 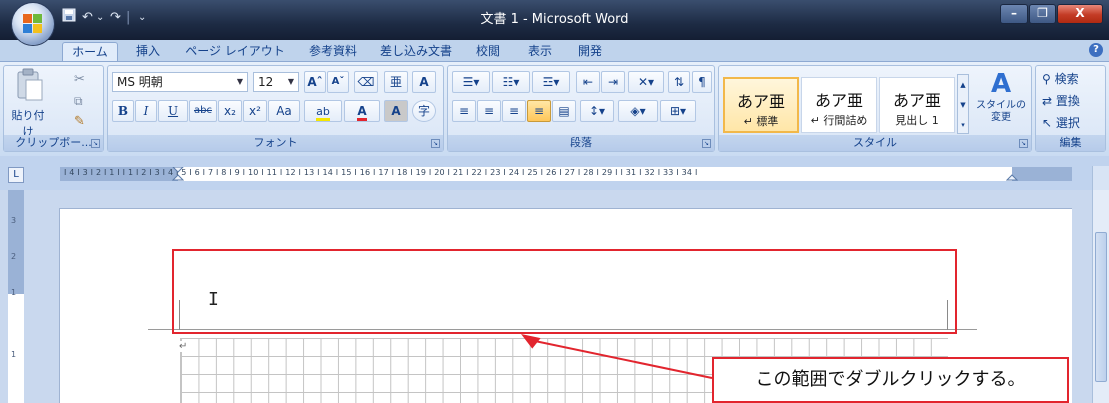 What do you see at coordinates (284, 111) in the screenshot?
I see `change-case-button: Aa` at bounding box center [284, 111].